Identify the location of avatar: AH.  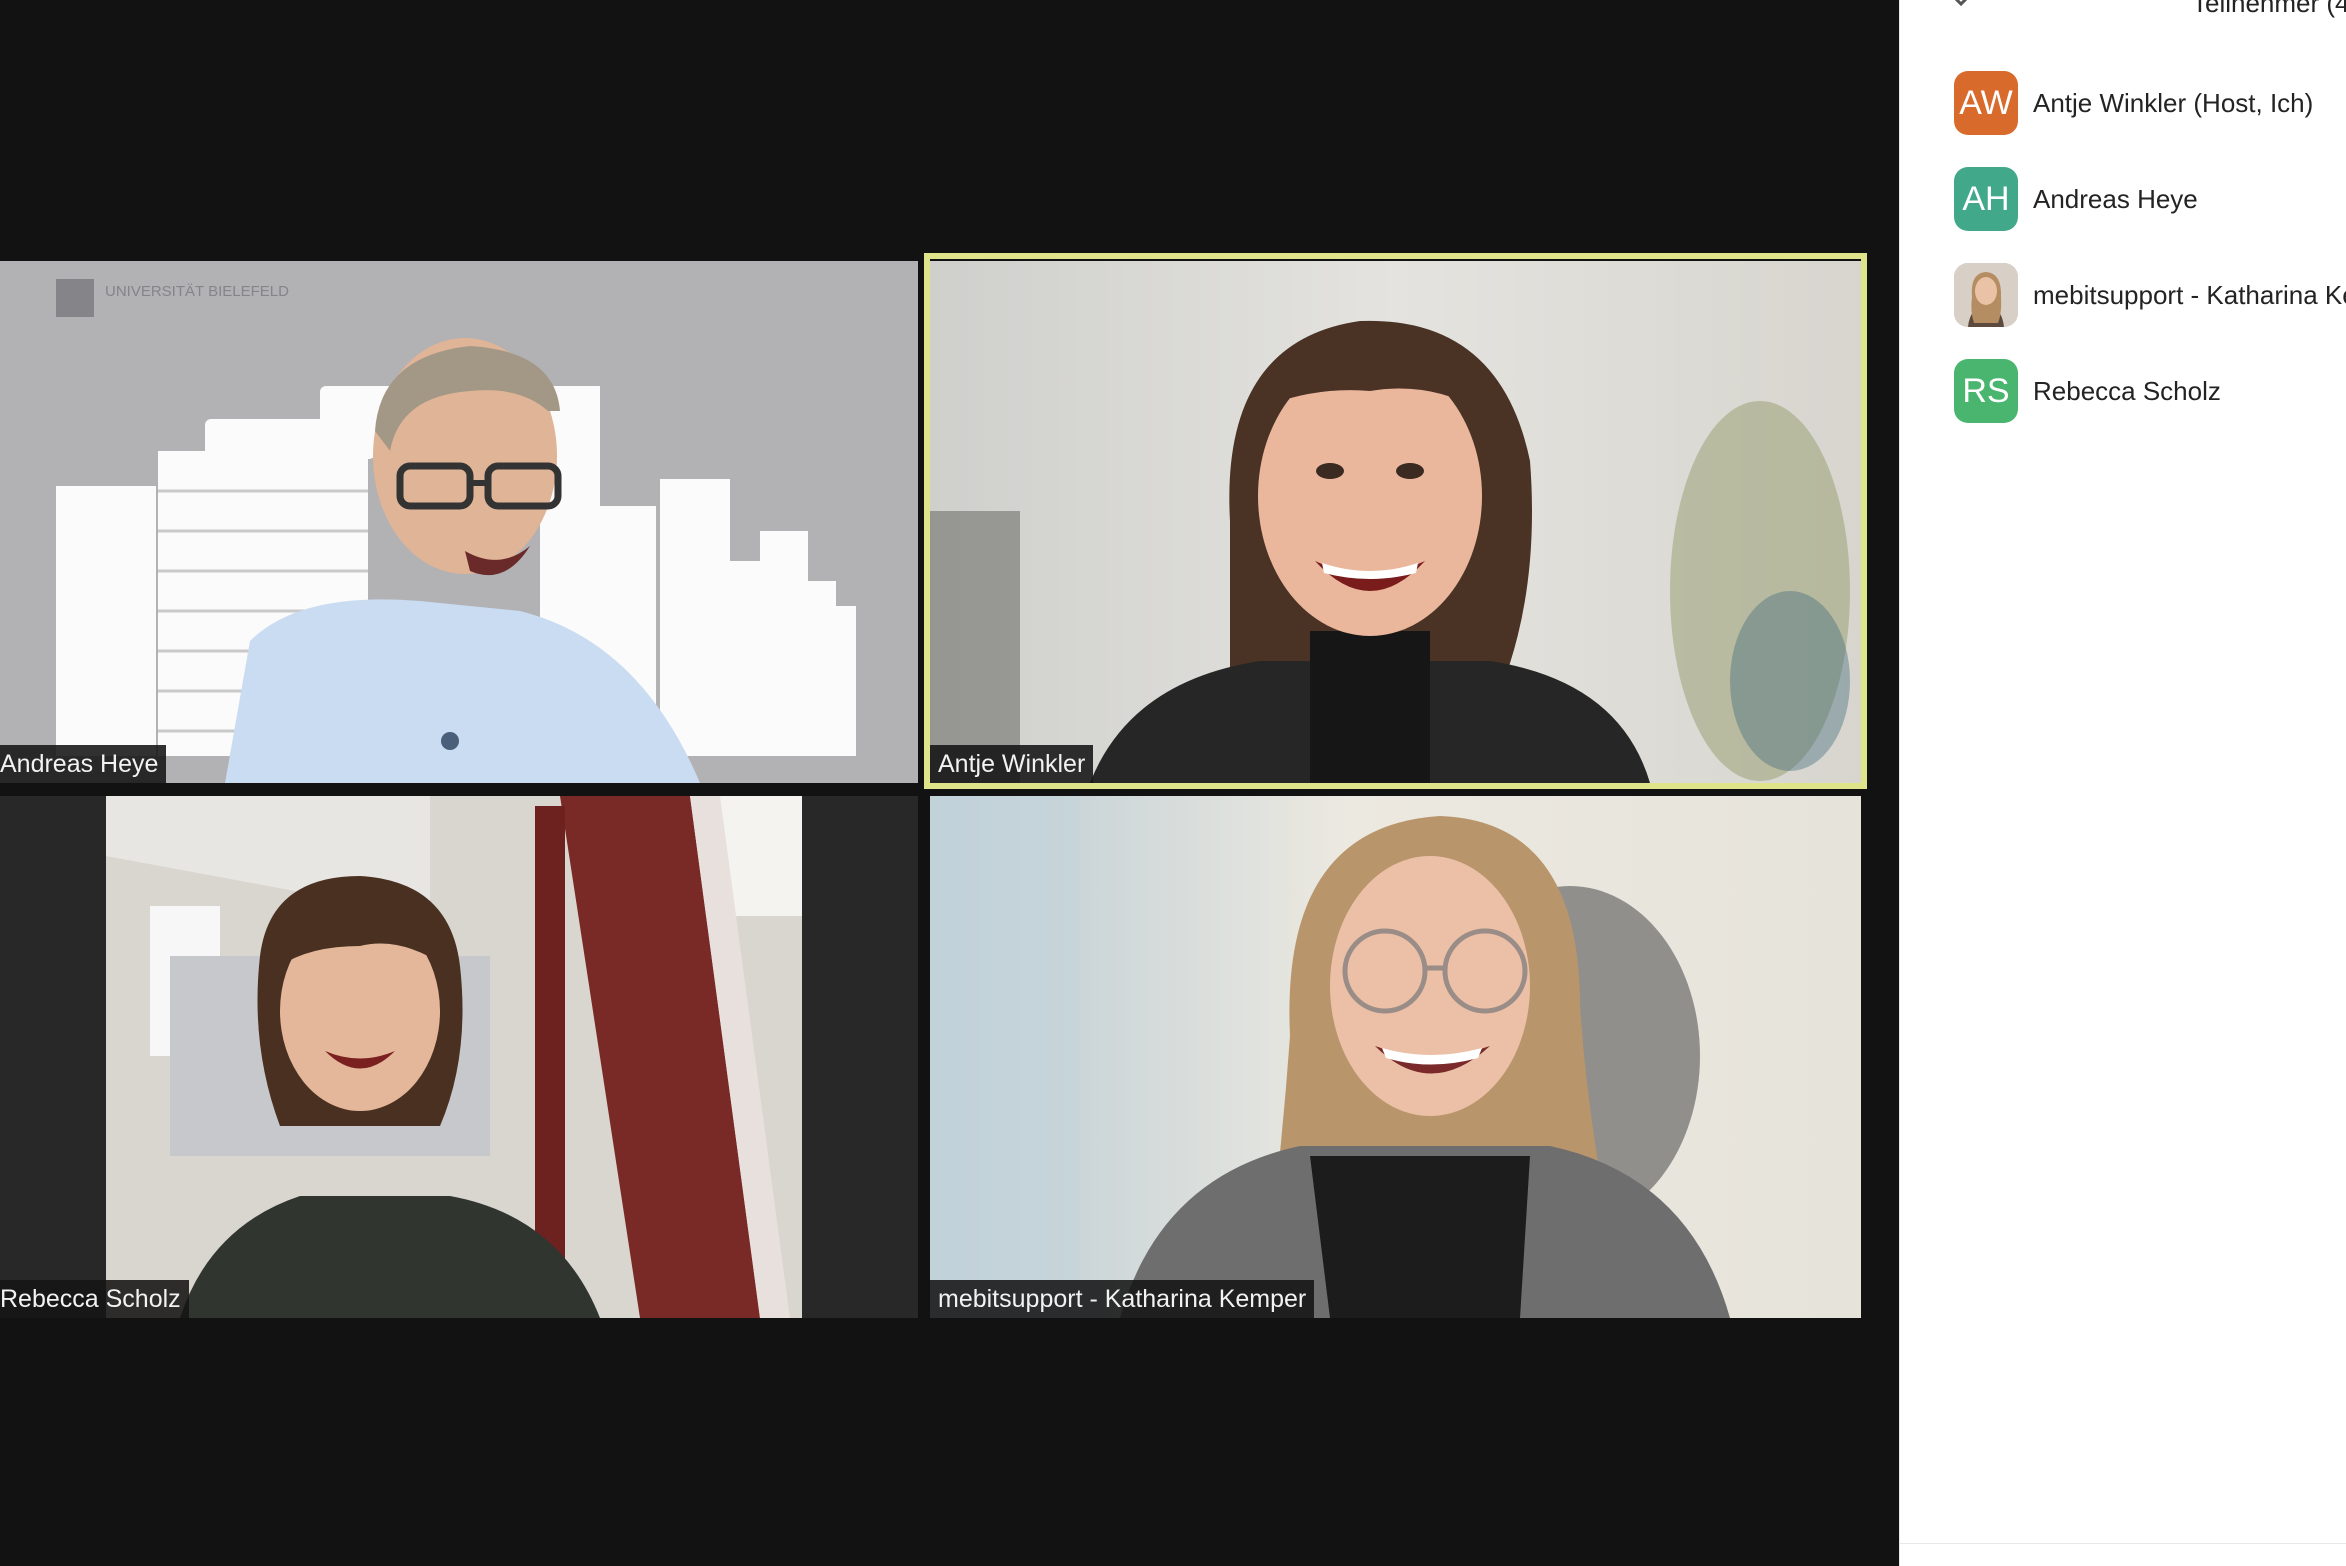
(1986, 199).